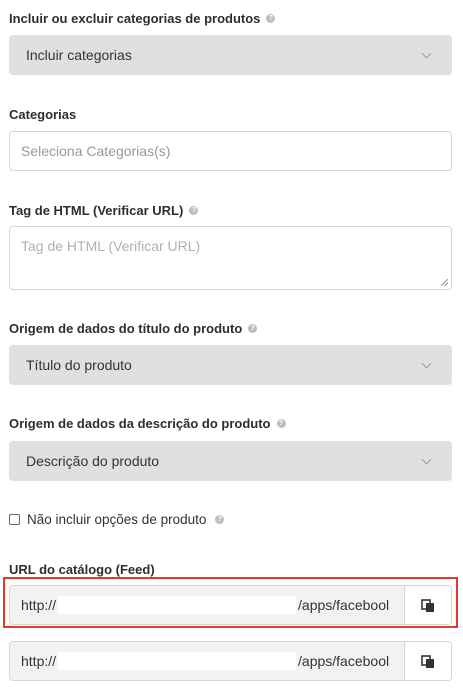 Image resolution: width=463 pixels, height=688 pixels. I want to click on include-exclude-select: Incluir categorias, so click(230, 55).